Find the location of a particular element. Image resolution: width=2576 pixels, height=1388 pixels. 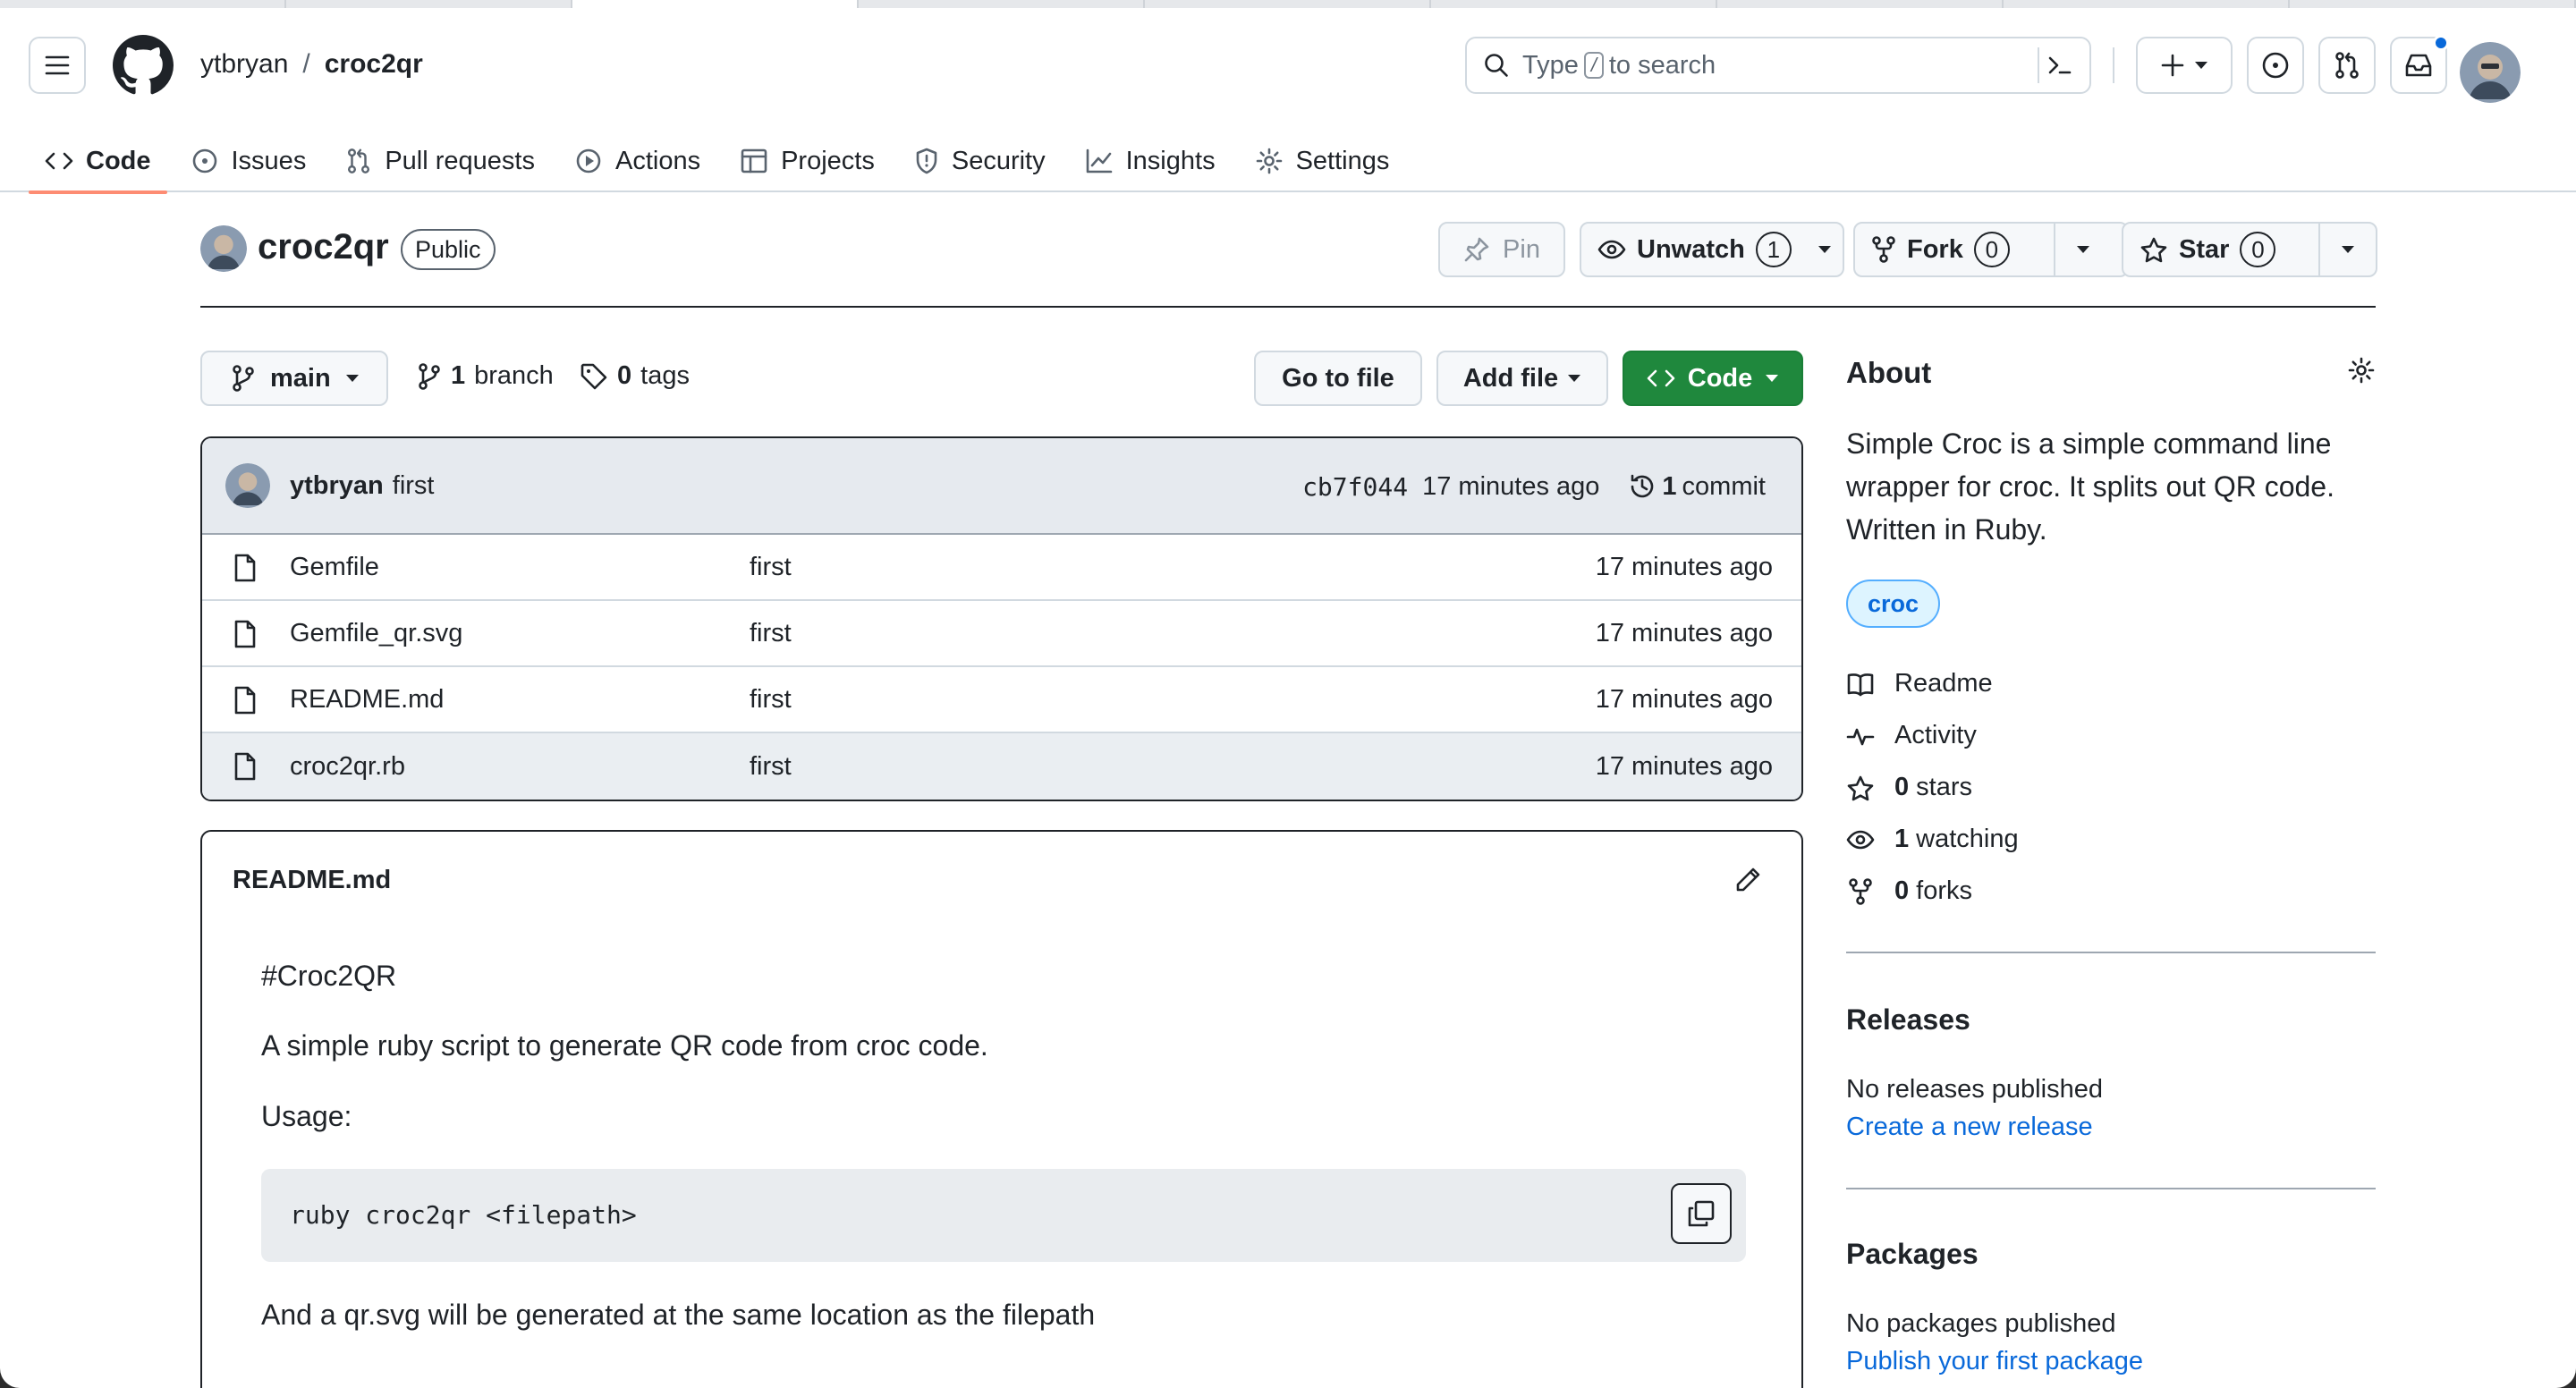

stars-link: 0 stars is located at coordinates (1909, 788).